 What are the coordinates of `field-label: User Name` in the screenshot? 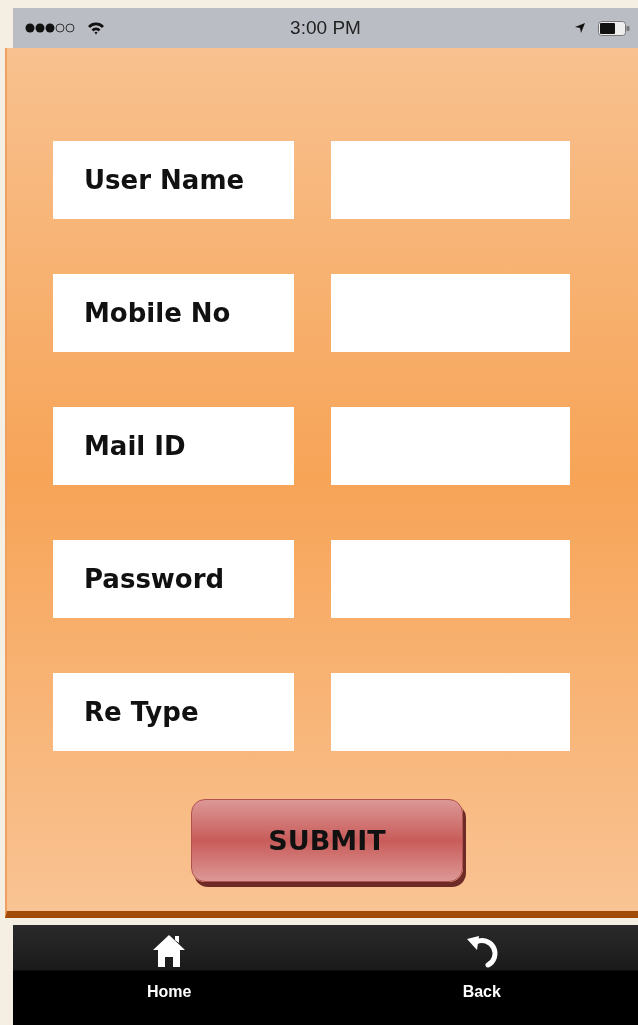 It's located at (173, 180).